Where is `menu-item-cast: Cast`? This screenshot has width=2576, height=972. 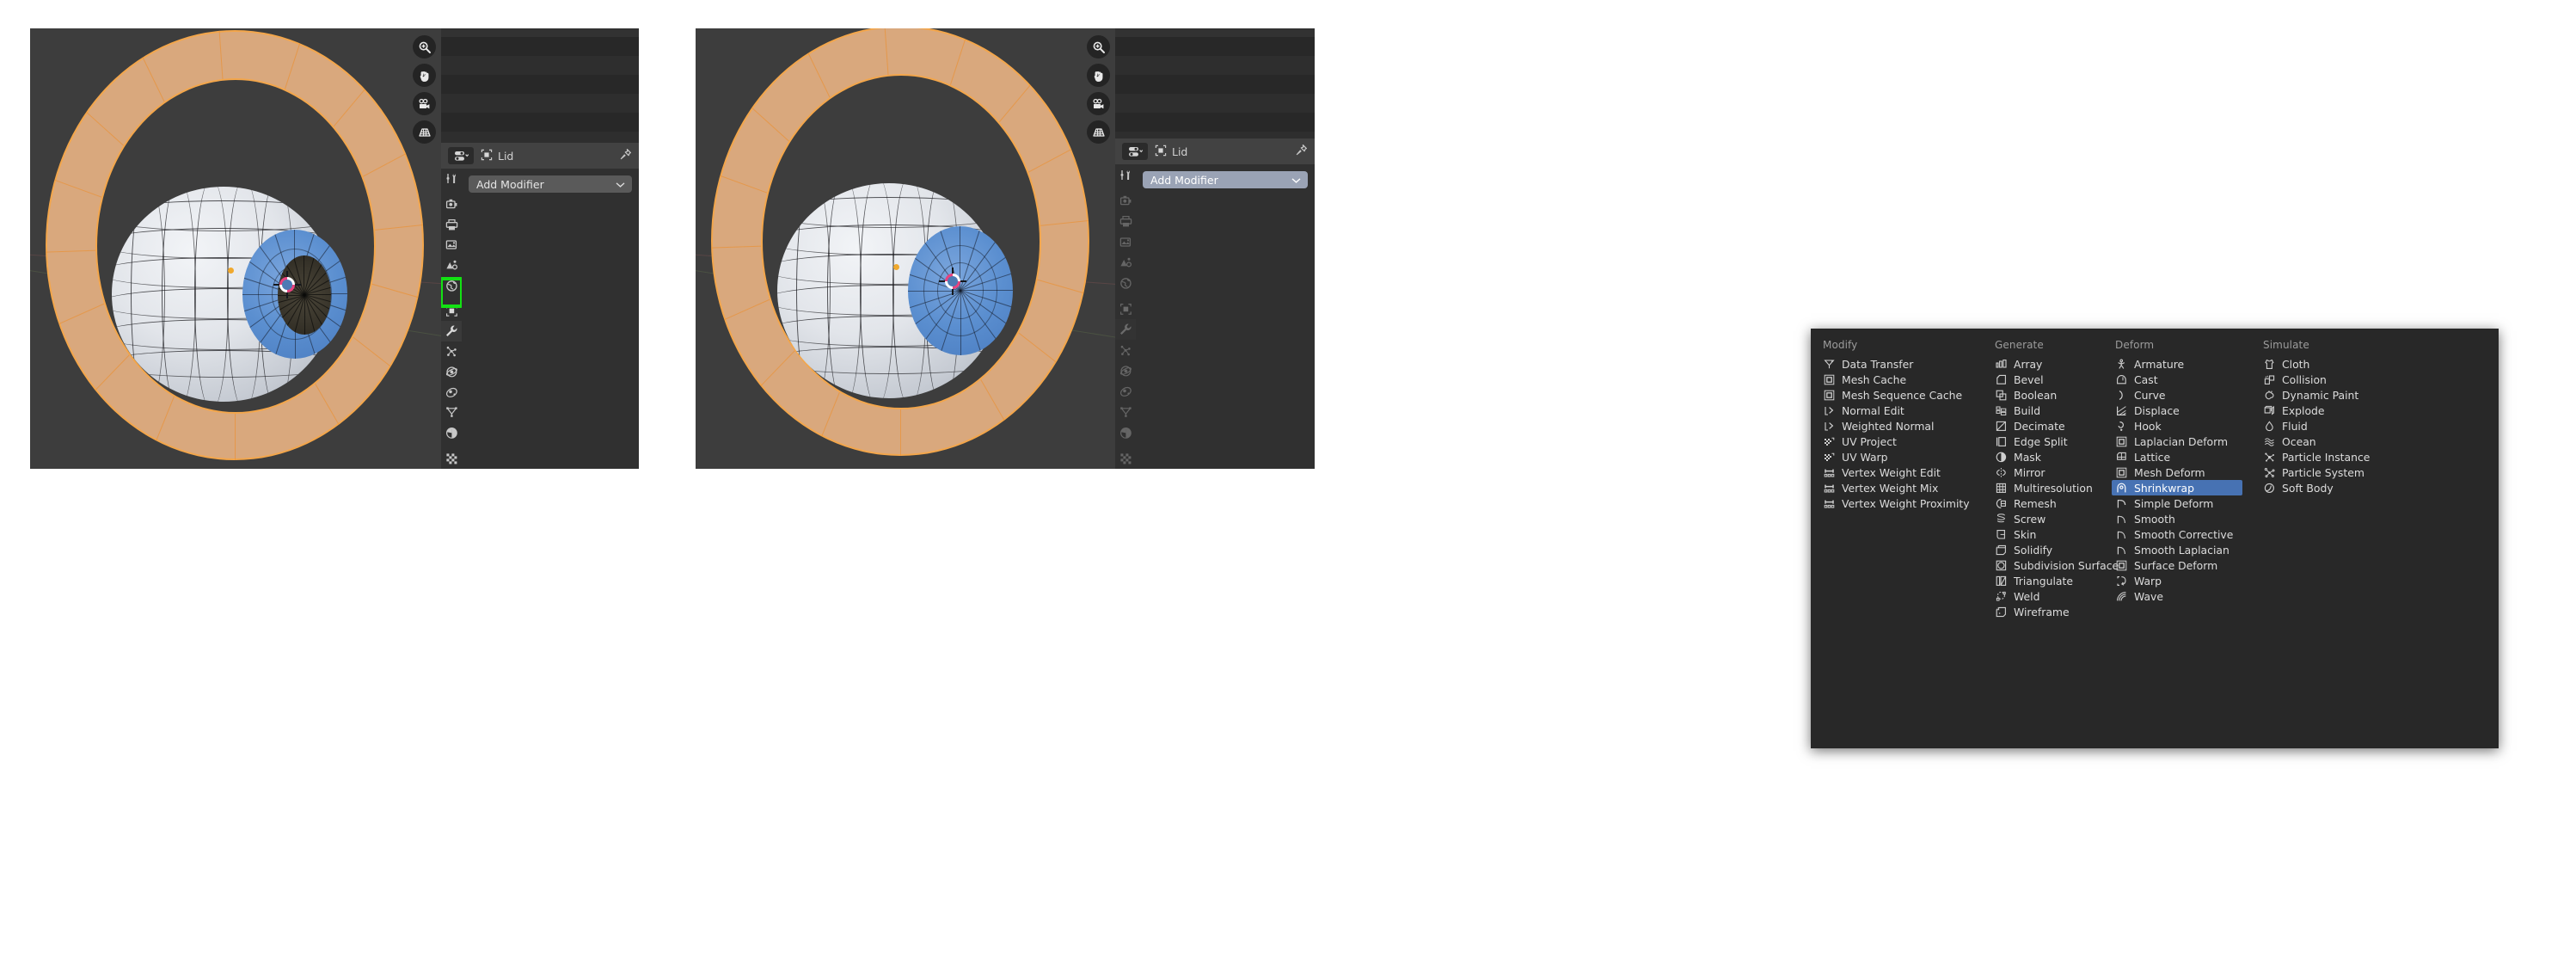 menu-item-cast: Cast is located at coordinates (2177, 379).